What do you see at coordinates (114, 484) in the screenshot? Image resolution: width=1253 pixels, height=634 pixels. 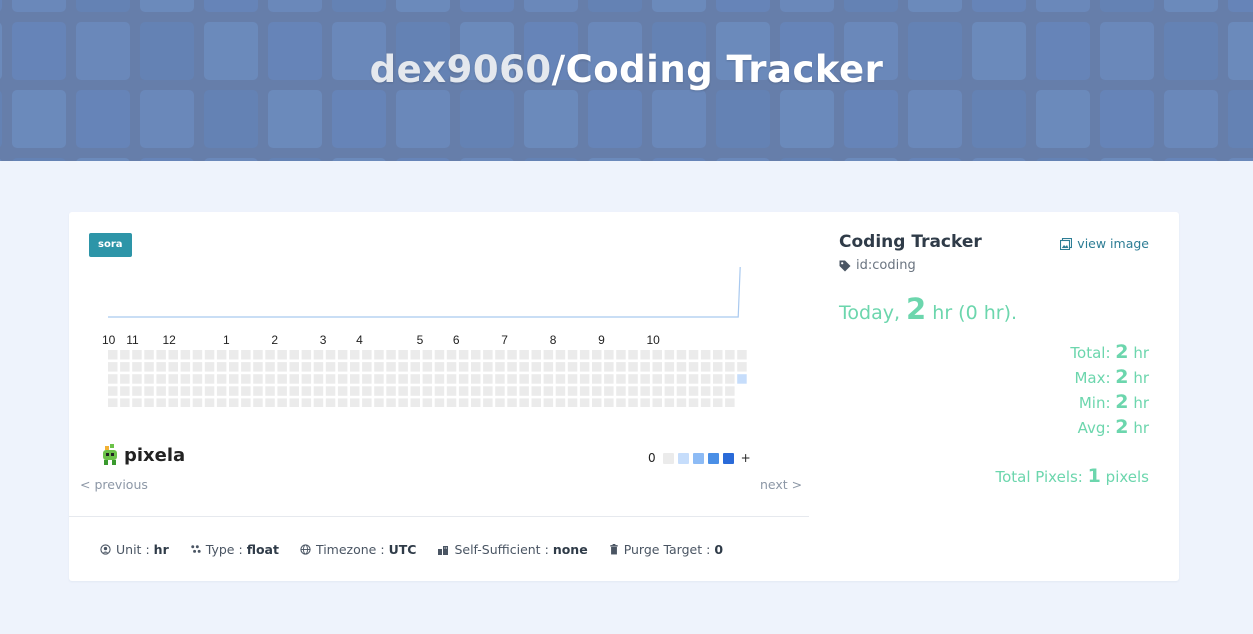 I see `previous-link: < previous` at bounding box center [114, 484].